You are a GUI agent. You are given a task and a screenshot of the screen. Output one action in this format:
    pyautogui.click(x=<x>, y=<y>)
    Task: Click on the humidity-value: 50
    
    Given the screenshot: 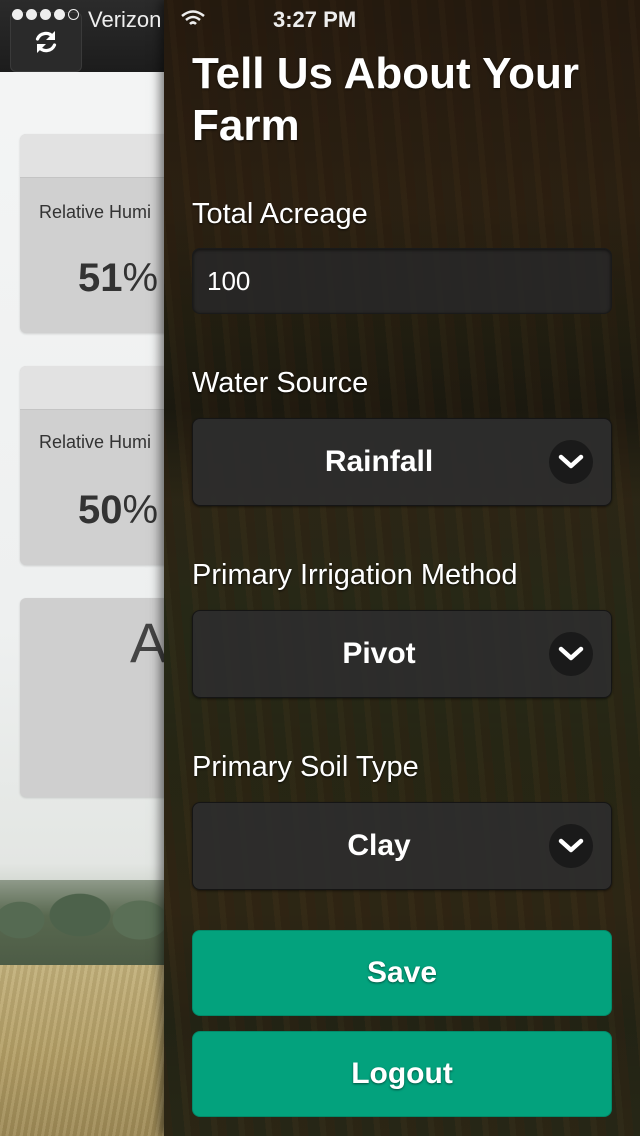 What is the action you would take?
    pyautogui.click(x=100, y=510)
    